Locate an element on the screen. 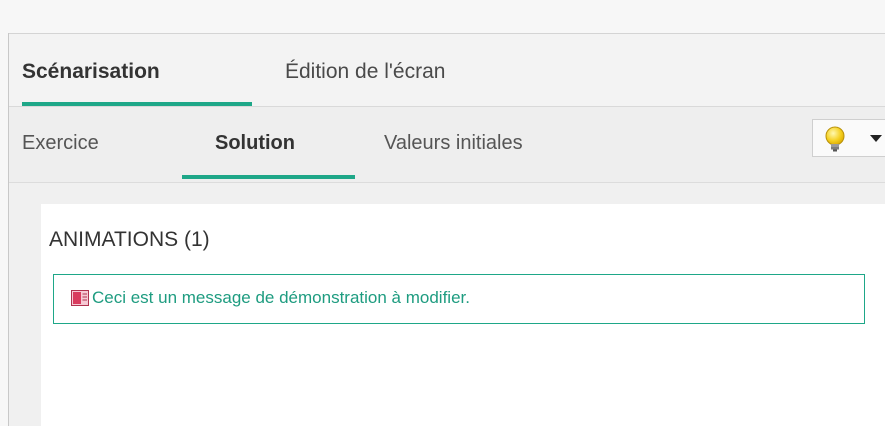  tab-exercice: Exercice is located at coordinates (60, 143).